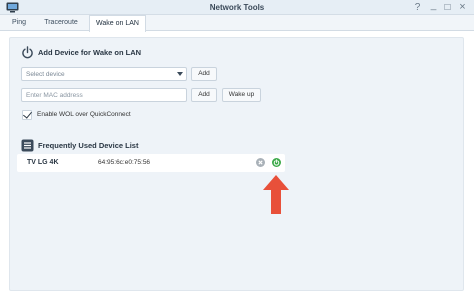 The height and width of the screenshot is (299, 474). I want to click on maximize-button: □, so click(447, 7).